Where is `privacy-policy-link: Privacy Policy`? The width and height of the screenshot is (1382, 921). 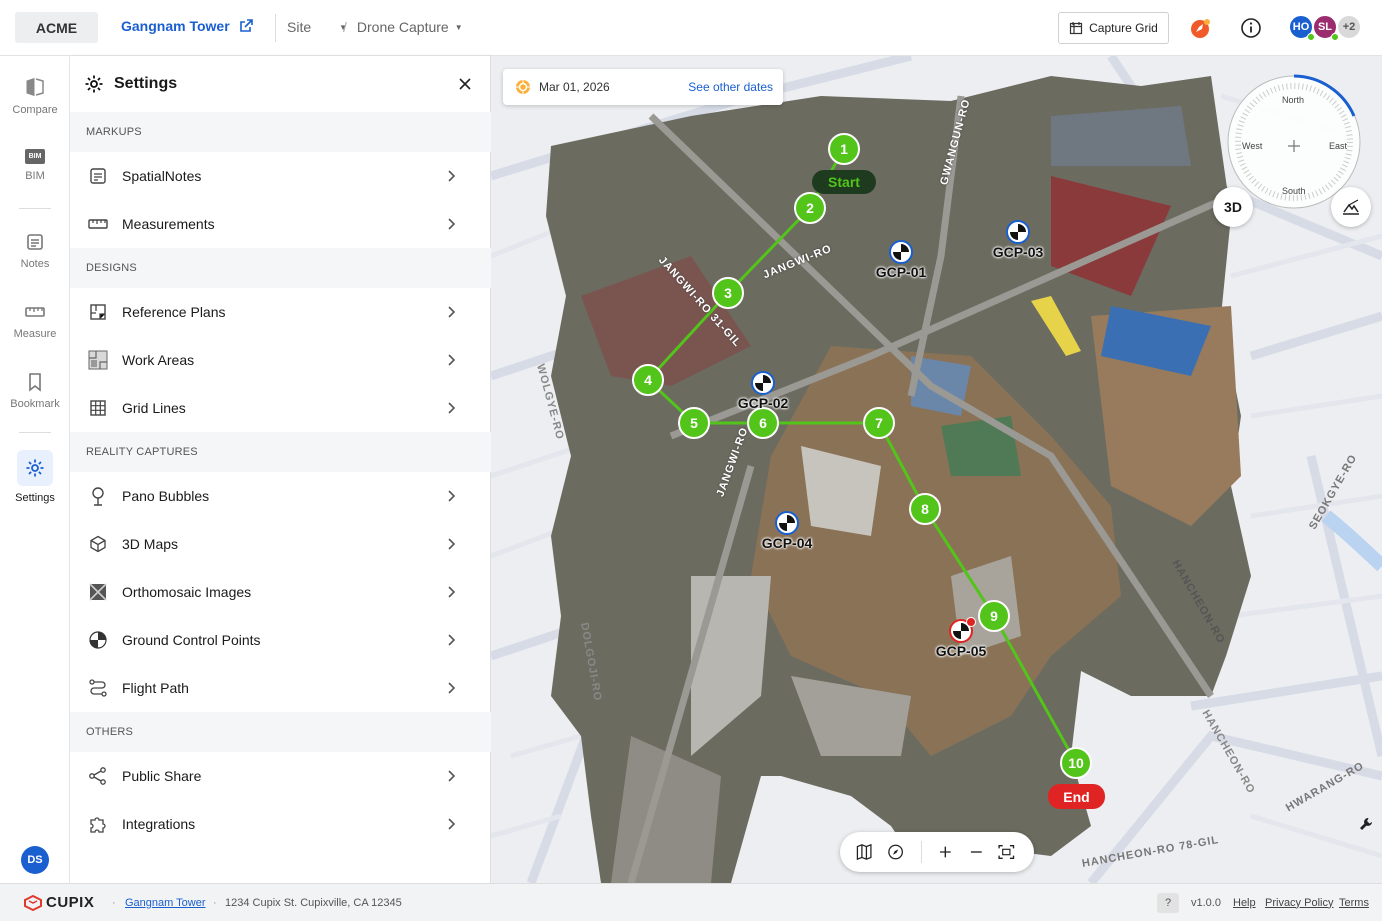 privacy-policy-link: Privacy Policy is located at coordinates (1299, 903).